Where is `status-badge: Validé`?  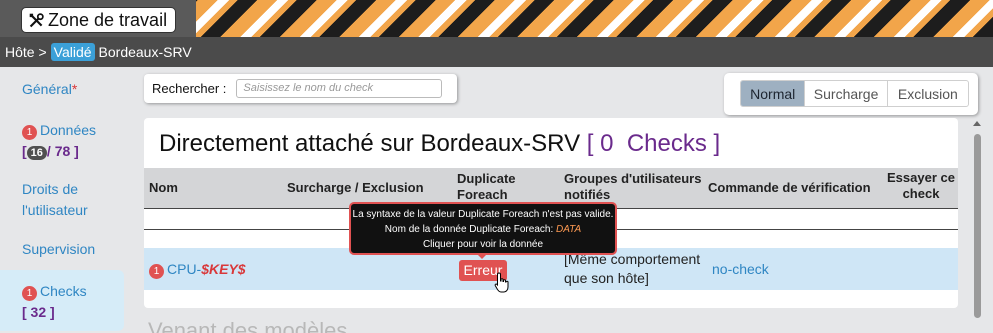
status-badge: Validé is located at coordinates (72, 52).